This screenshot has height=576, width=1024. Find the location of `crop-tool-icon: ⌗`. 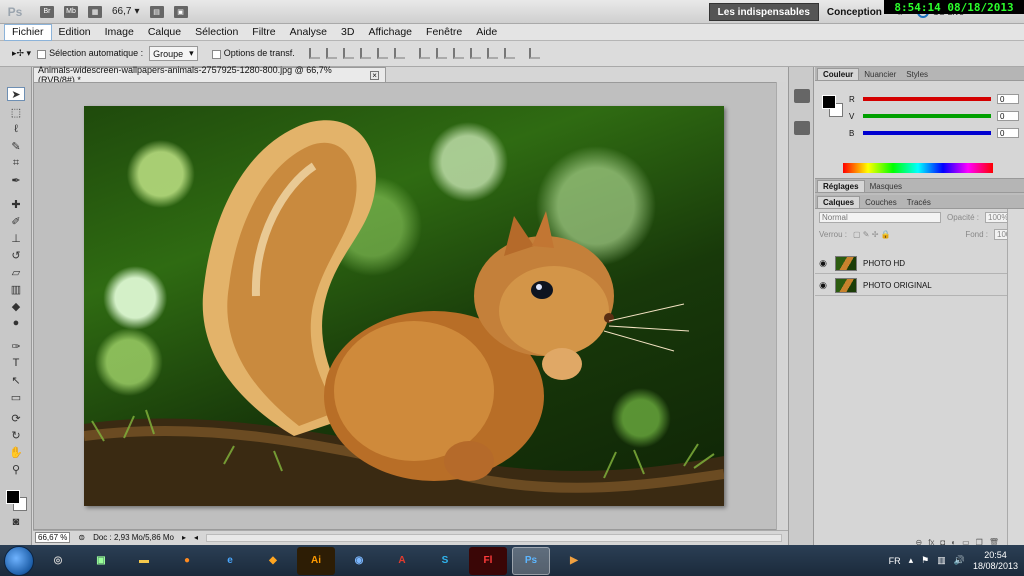

crop-tool-icon: ⌗ is located at coordinates (16, 163).